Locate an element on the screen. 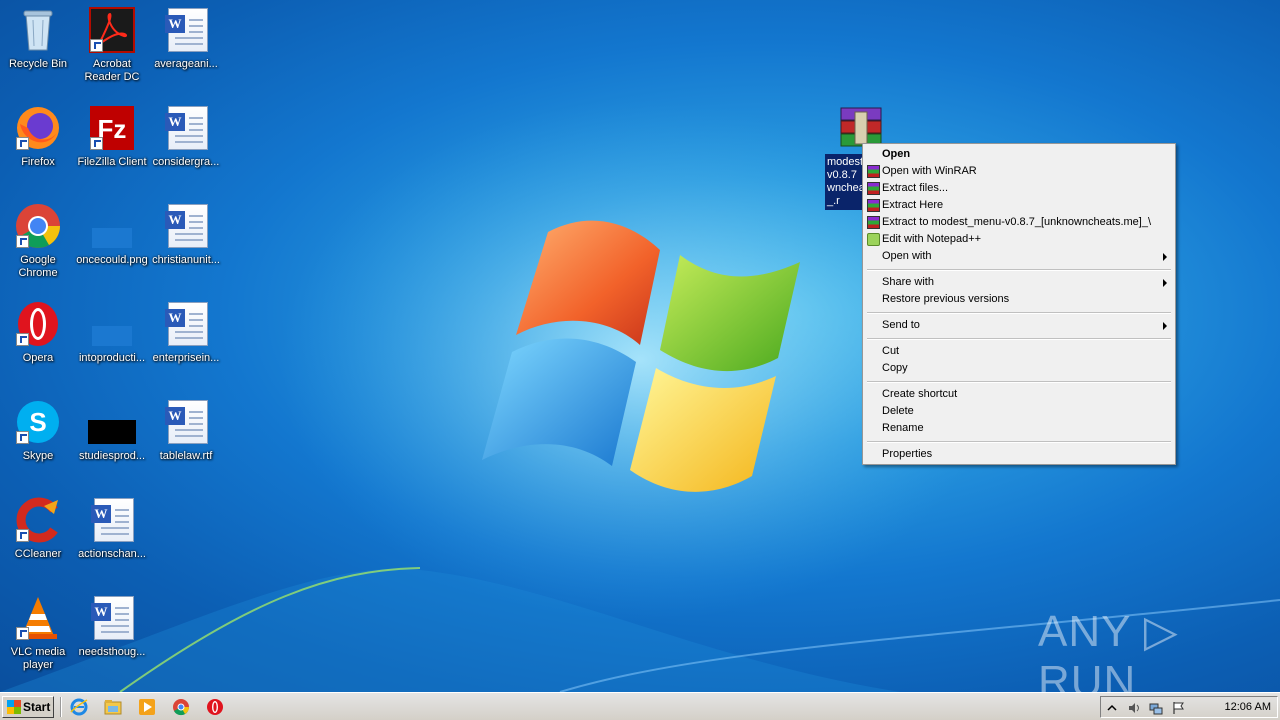 Image resolution: width=1280 pixels, height=720 pixels. recycle-bin-icon is located at coordinates (38, 30).